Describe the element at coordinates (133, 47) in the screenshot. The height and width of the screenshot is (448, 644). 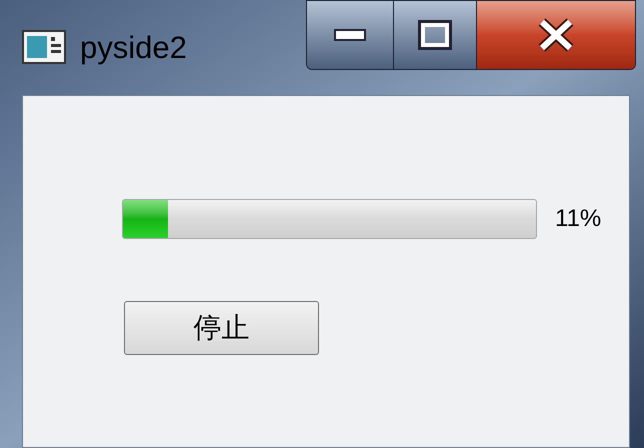
I see `window-title: pyside2` at that location.